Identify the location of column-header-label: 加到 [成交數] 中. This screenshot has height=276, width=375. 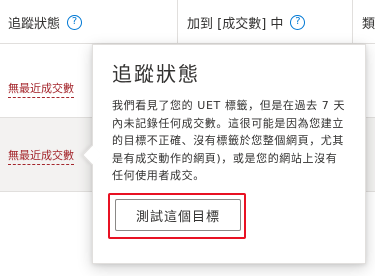
(235, 24).